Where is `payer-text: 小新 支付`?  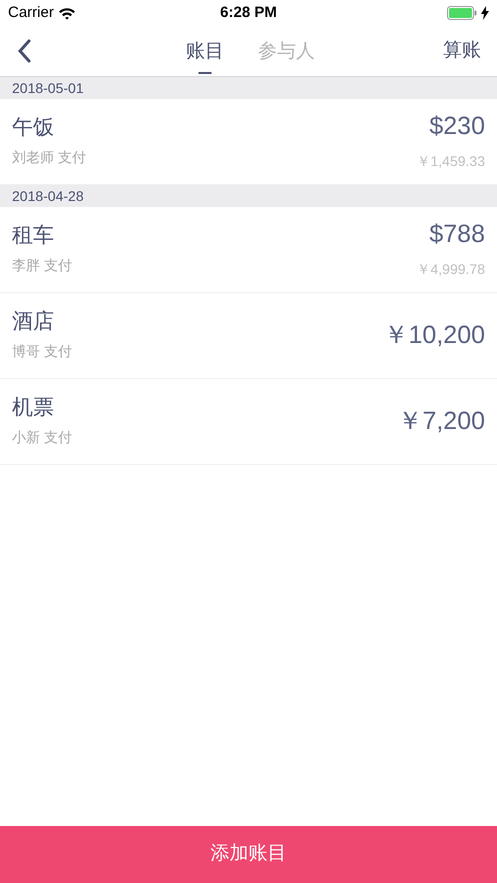
payer-text: 小新 支付 is located at coordinates (42, 438).